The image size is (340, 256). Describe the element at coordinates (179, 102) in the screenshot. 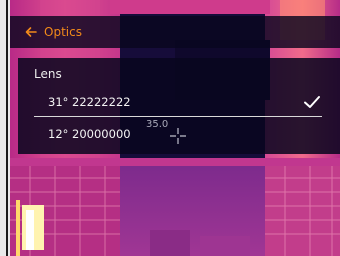

I see `lens-option-31: 31° 22222222` at that location.